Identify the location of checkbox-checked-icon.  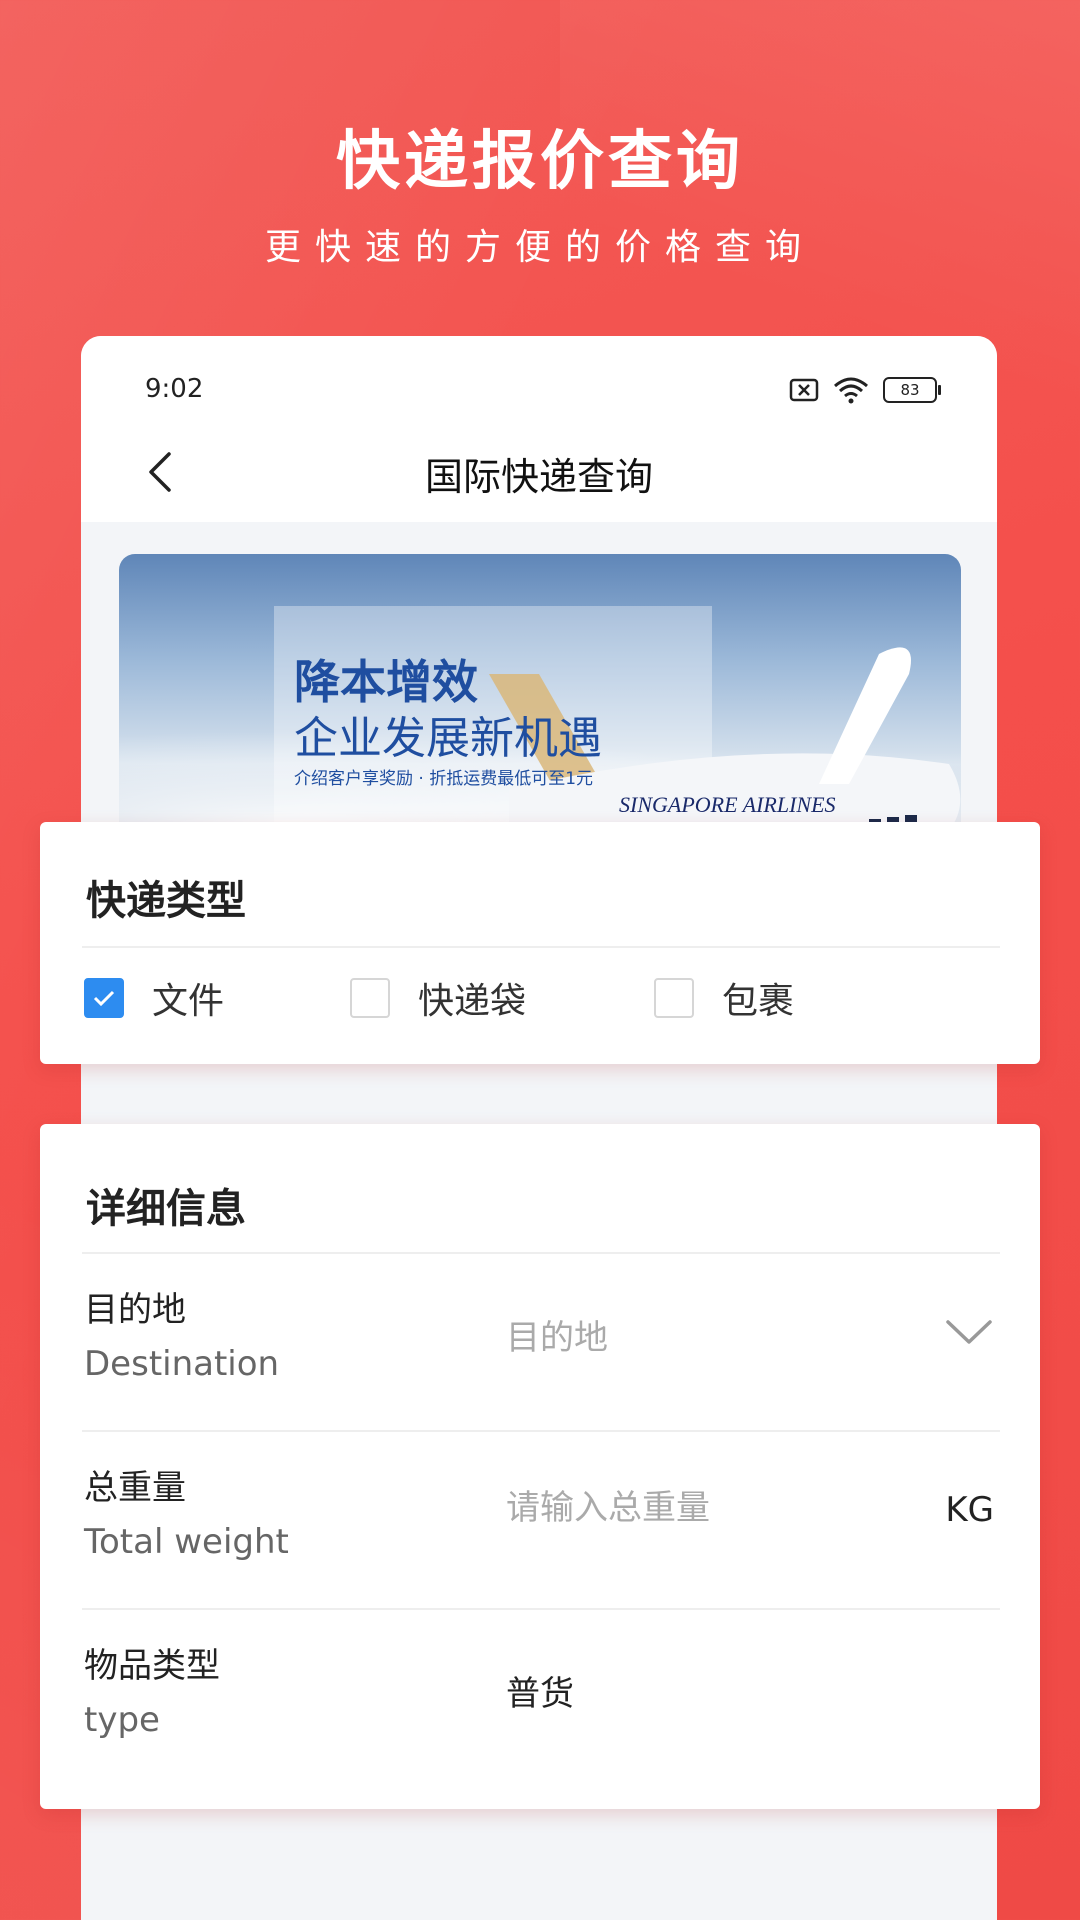
(104, 998).